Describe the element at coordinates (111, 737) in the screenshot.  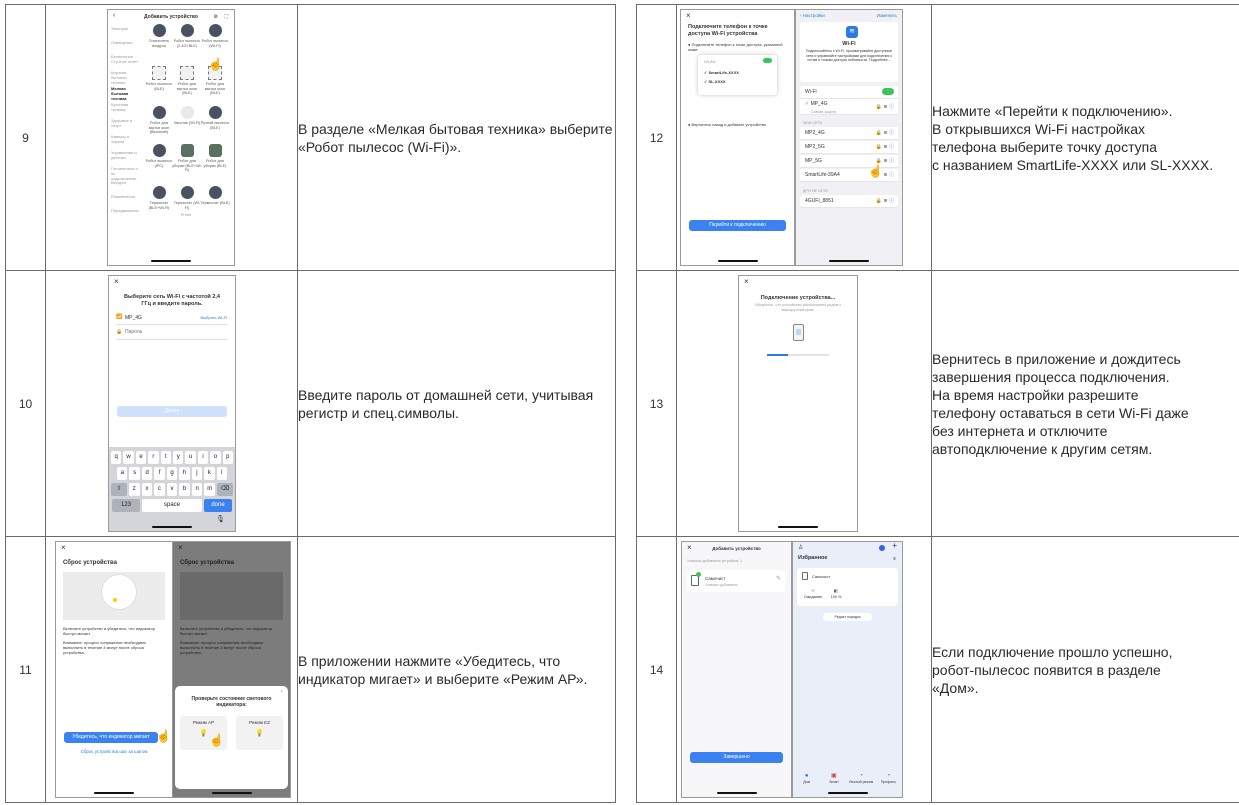
I see `confirm-blinking-button: Убедитесь, что индикатор мигает` at that location.